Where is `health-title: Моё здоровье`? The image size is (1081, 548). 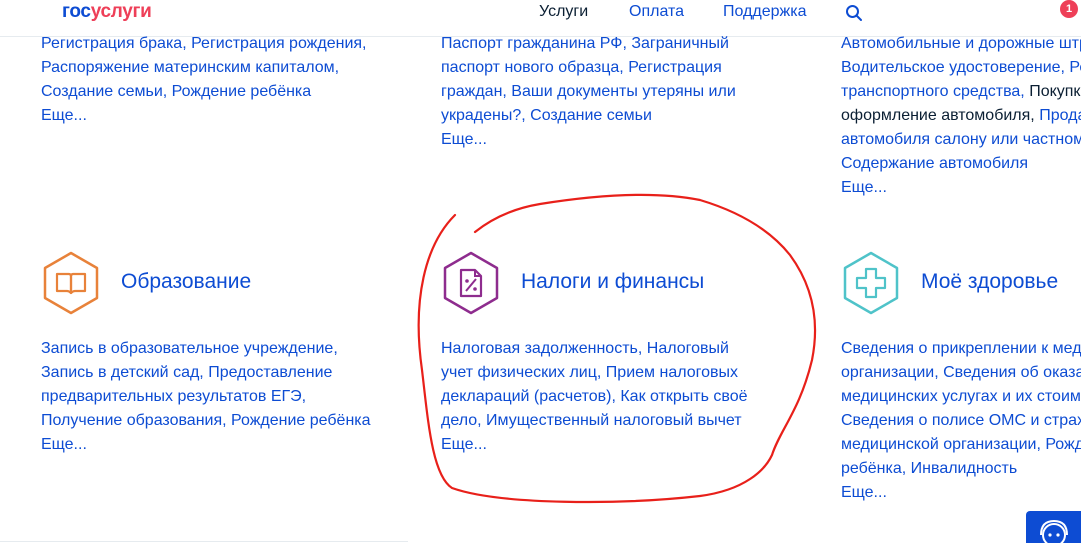
health-title: Моё здоровье is located at coordinates (989, 282).